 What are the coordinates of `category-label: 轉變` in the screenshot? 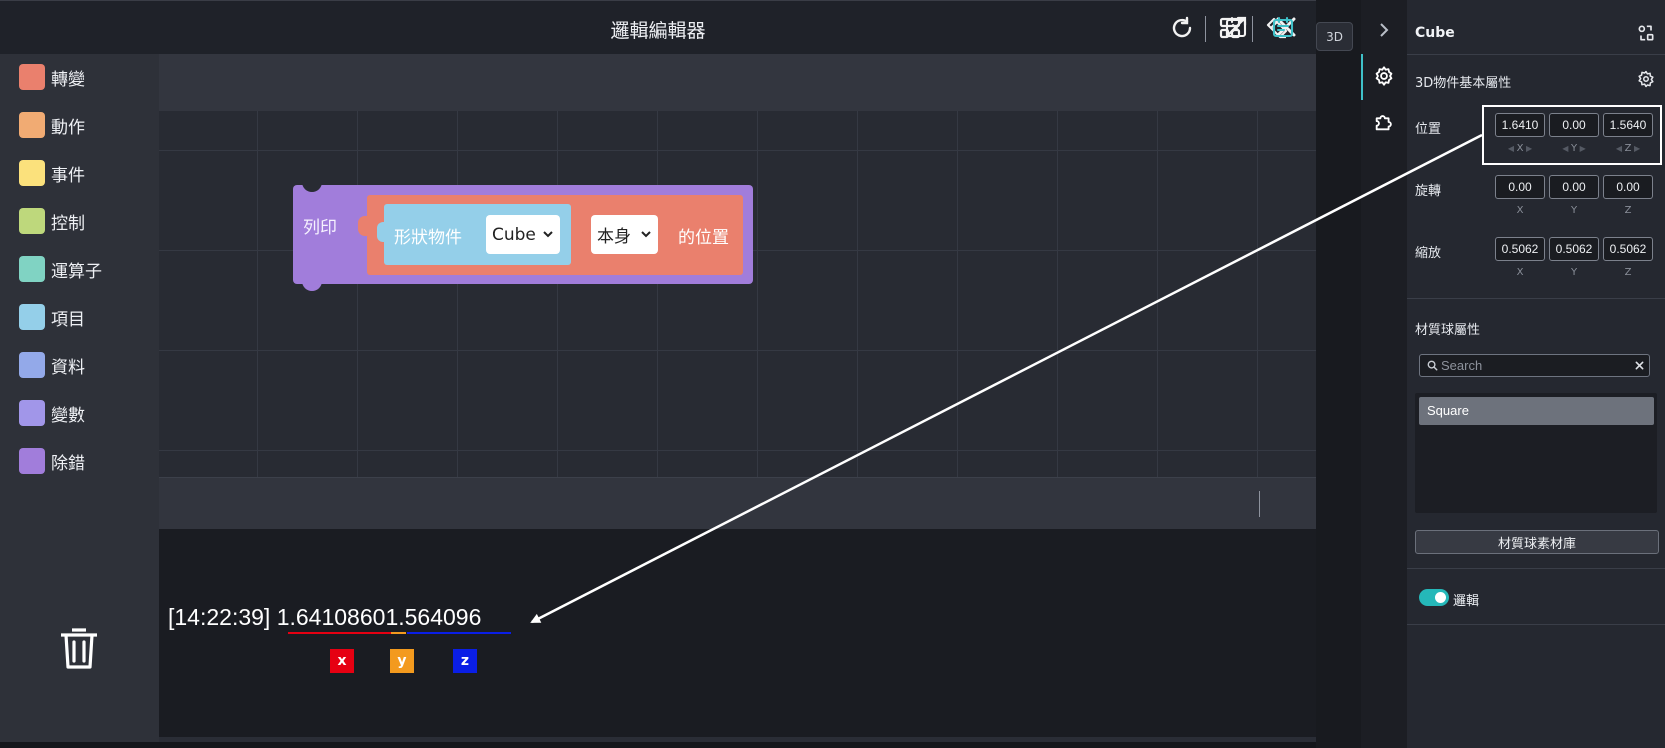 It's located at (68, 79).